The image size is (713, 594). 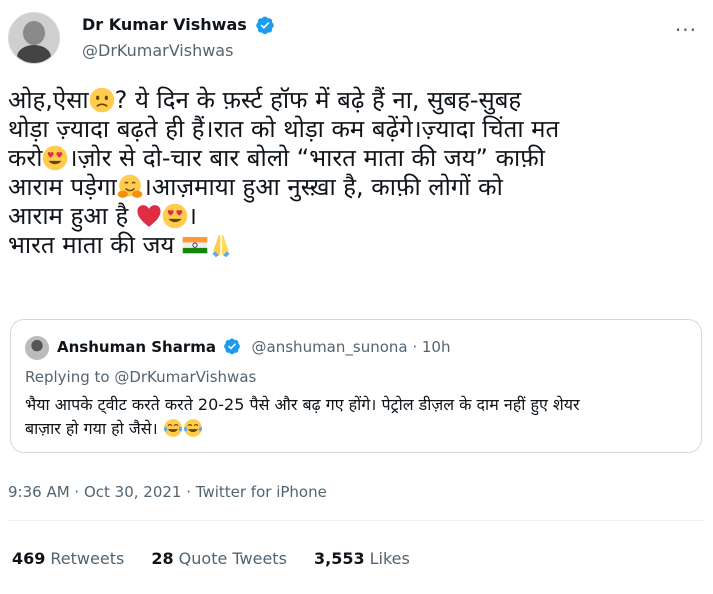 What do you see at coordinates (94, 428) in the screenshot?
I see `quoted-text-segment: बाज़ार हो गया हो जैसे।` at bounding box center [94, 428].